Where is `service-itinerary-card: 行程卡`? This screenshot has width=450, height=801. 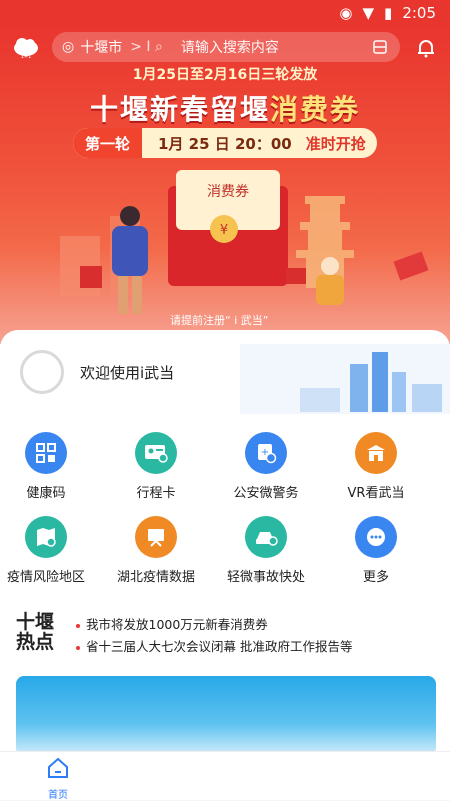 service-itinerary-card: 行程卡 is located at coordinates (156, 466).